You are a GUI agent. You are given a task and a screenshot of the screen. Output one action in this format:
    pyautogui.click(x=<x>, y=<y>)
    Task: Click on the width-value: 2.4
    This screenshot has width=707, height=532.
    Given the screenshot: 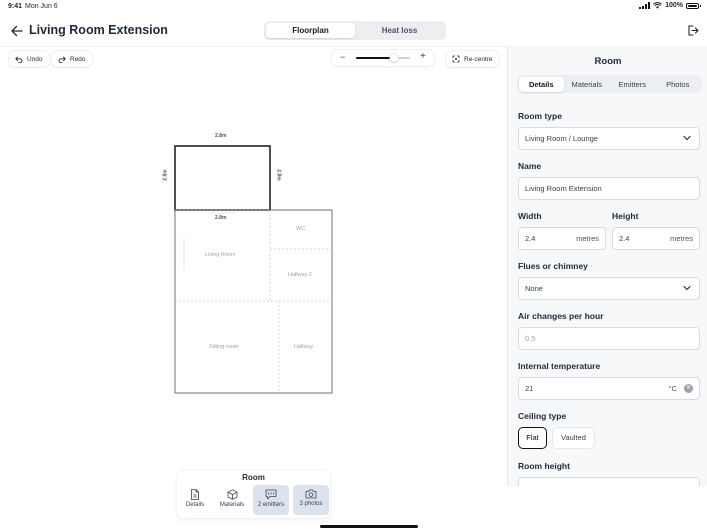 What is the action you would take?
    pyautogui.click(x=530, y=238)
    